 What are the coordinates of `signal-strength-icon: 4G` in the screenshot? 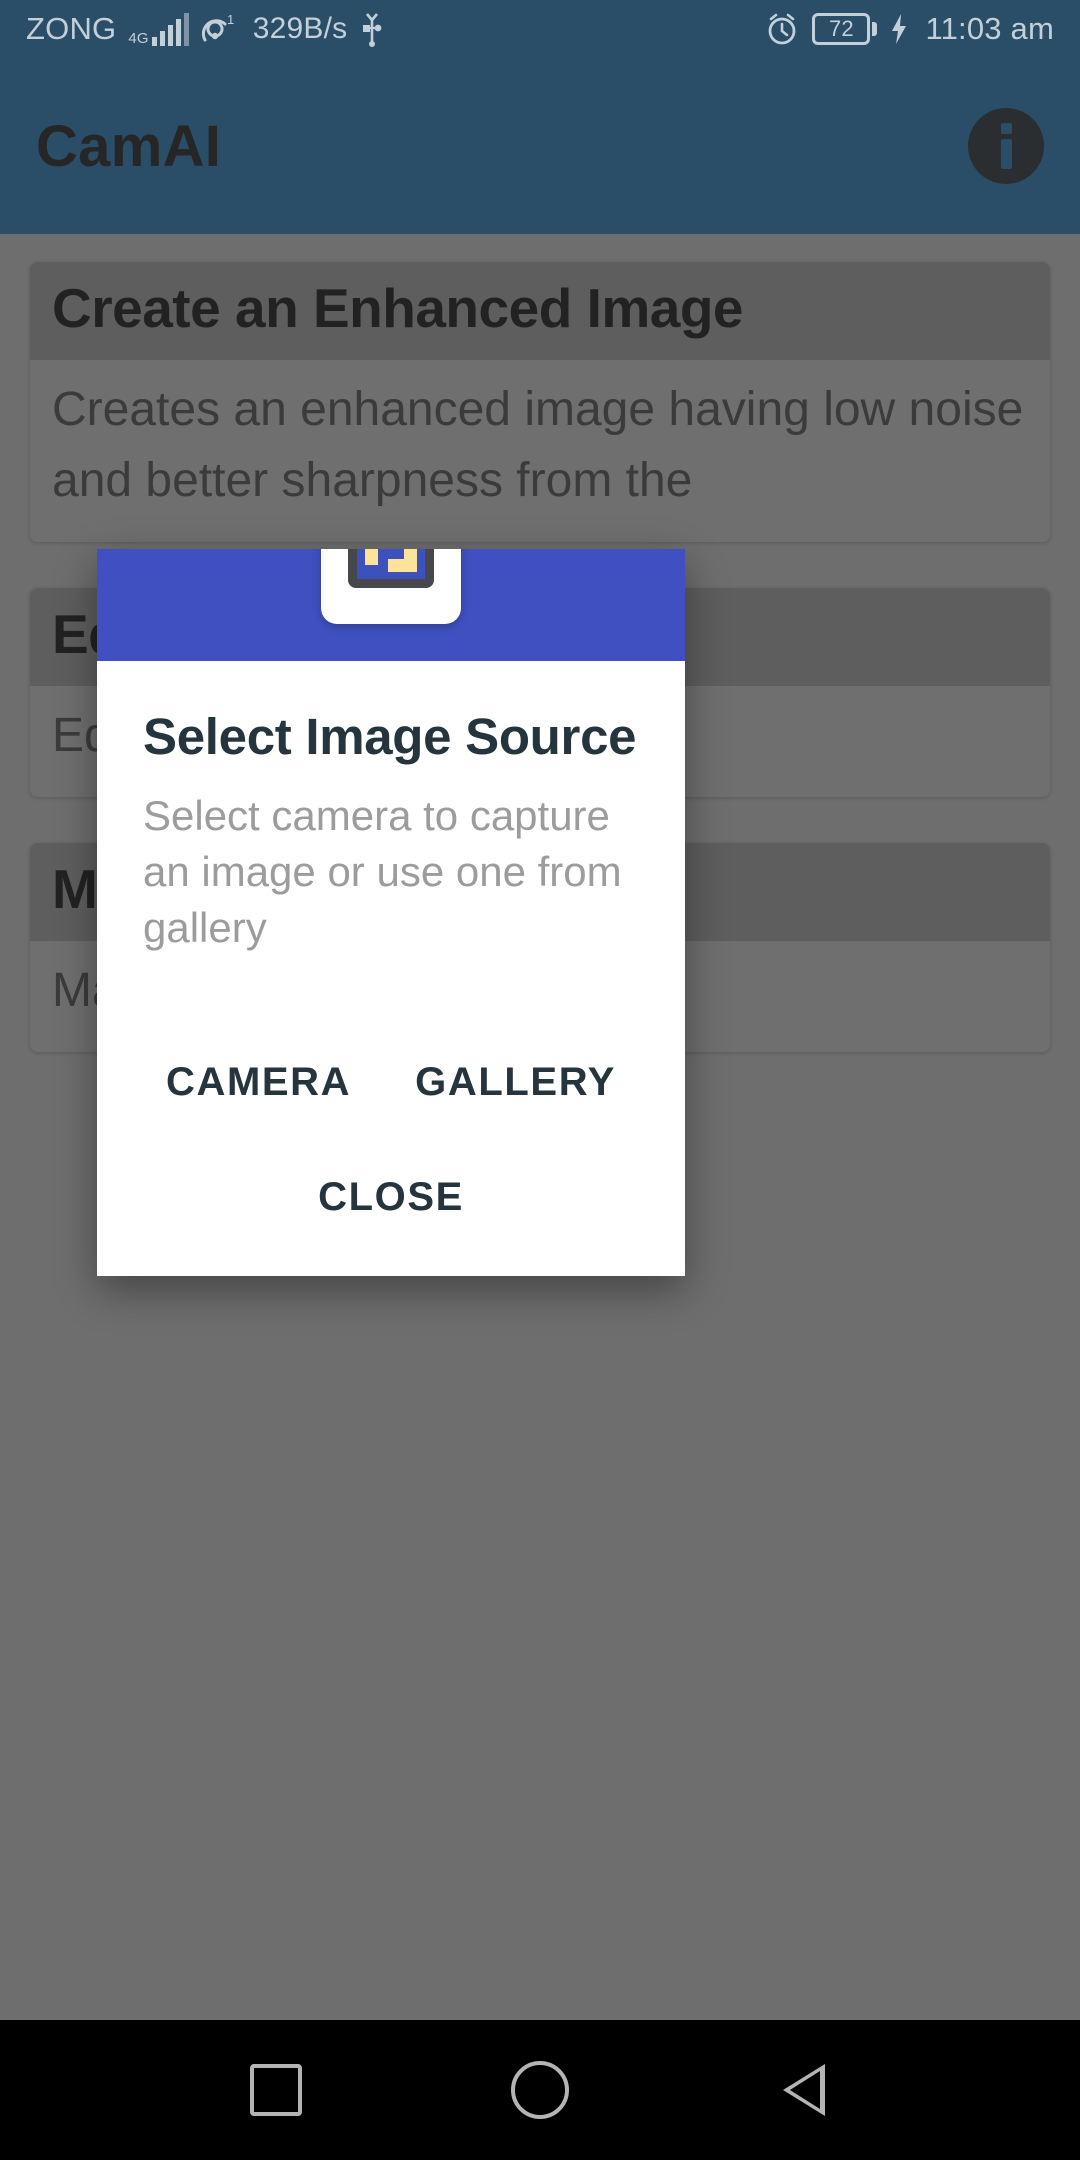 It's located at (158, 29).